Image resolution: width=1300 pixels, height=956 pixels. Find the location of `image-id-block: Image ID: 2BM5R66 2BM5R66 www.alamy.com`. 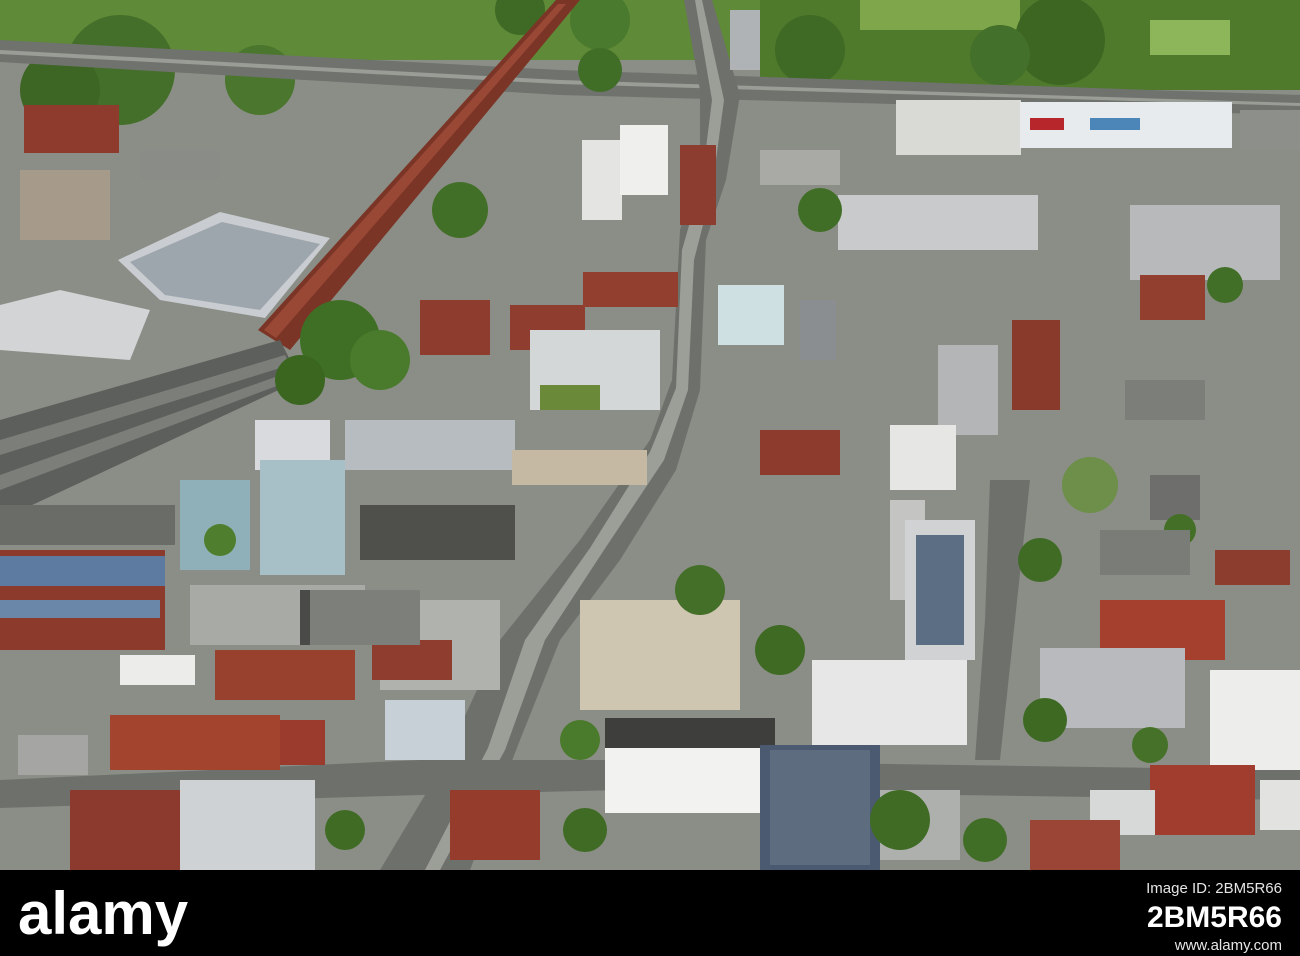

image-id-block: Image ID: 2BM5R66 2BM5R66 www.alamy.com is located at coordinates (1214, 917).